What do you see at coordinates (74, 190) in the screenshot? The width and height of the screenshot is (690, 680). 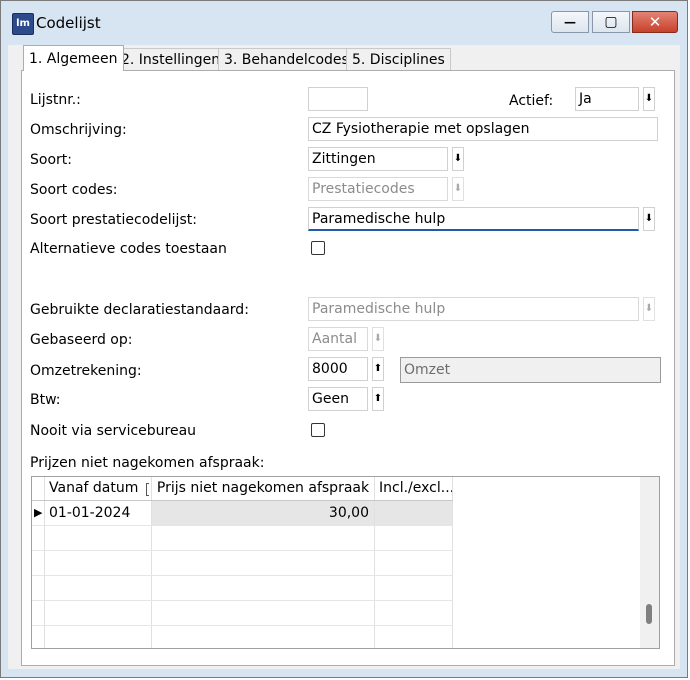 I see `soort-codes-label: Soort codes:` at bounding box center [74, 190].